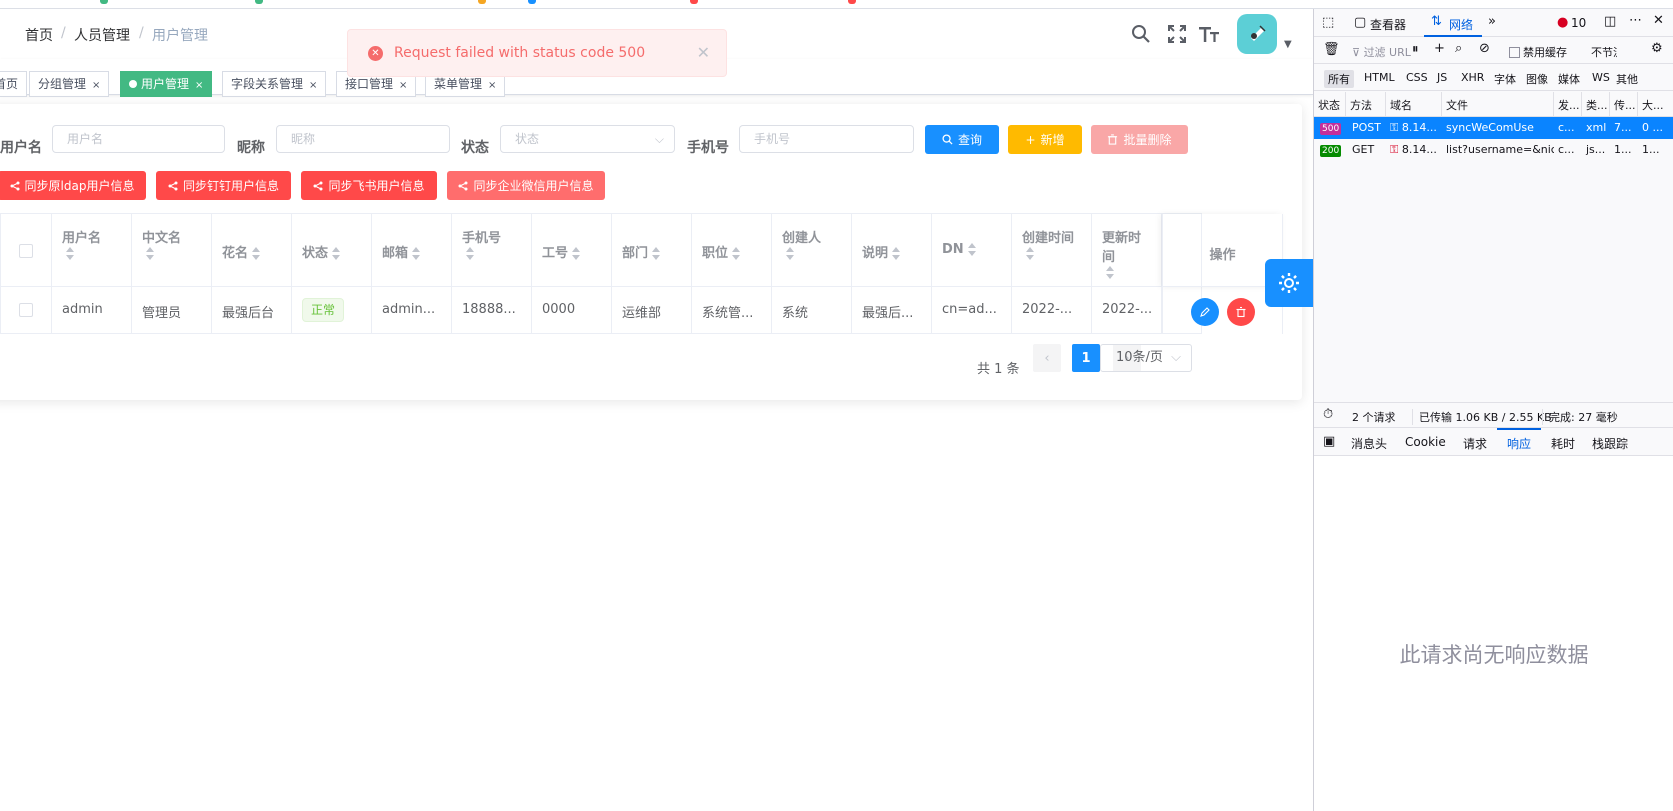 The width and height of the screenshot is (1673, 811). Describe the element at coordinates (26, 310) in the screenshot. I see `row-checkbox` at that location.